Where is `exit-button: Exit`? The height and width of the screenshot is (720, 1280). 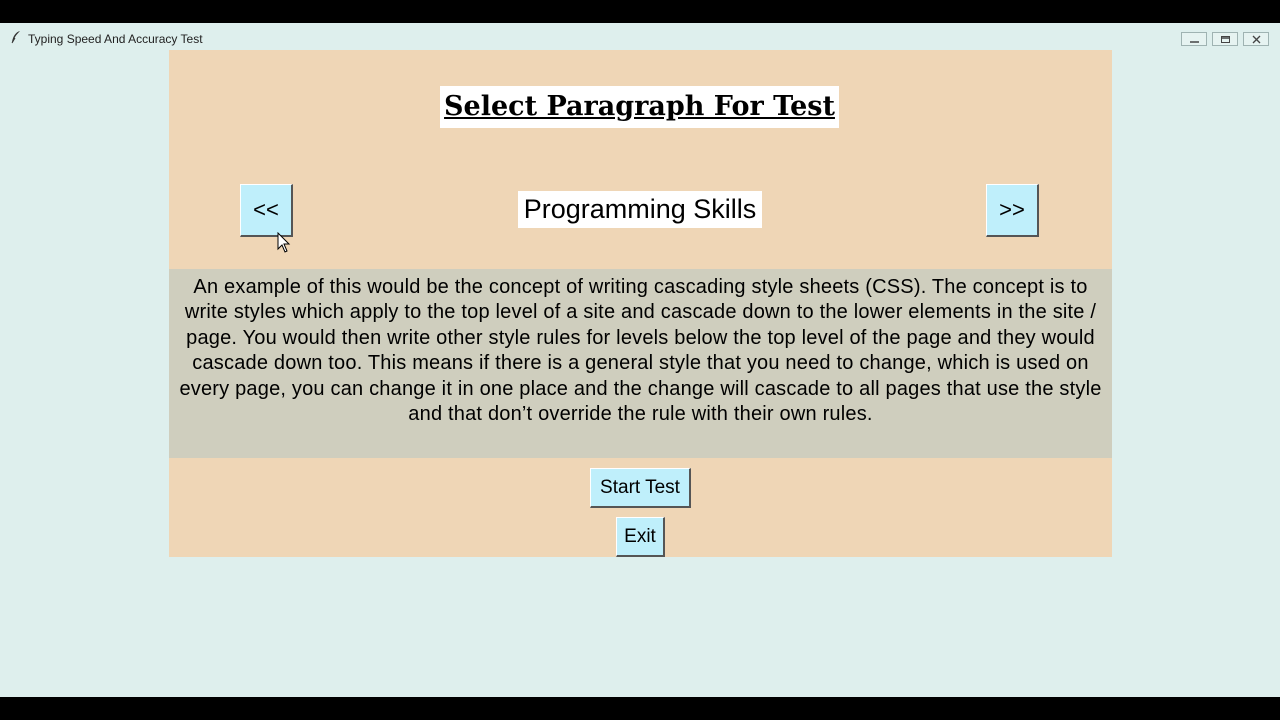
exit-button: Exit is located at coordinates (640, 537).